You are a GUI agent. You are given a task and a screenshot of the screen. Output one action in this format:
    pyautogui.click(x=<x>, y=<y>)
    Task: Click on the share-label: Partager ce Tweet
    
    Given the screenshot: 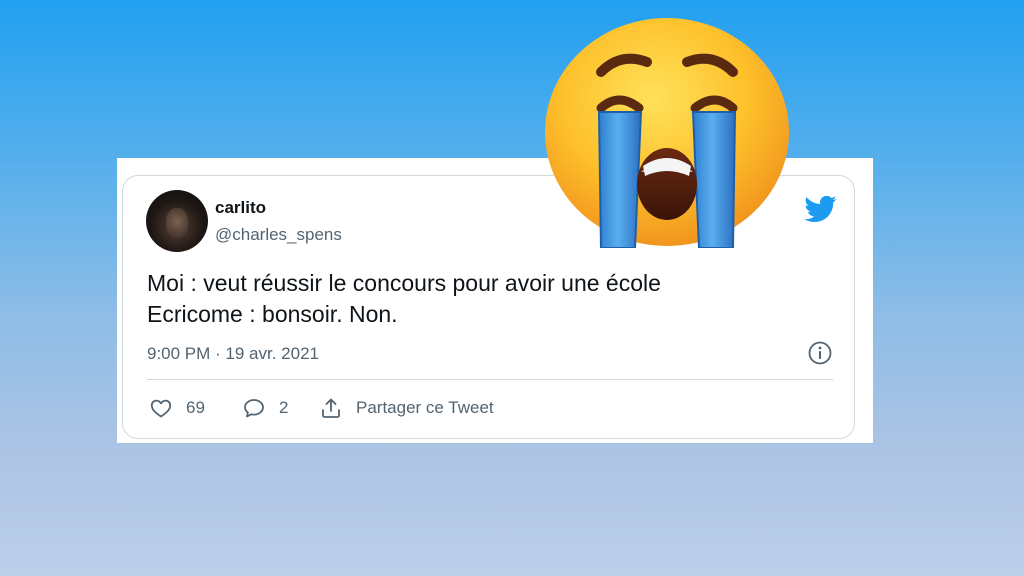 What is the action you would take?
    pyautogui.click(x=425, y=407)
    